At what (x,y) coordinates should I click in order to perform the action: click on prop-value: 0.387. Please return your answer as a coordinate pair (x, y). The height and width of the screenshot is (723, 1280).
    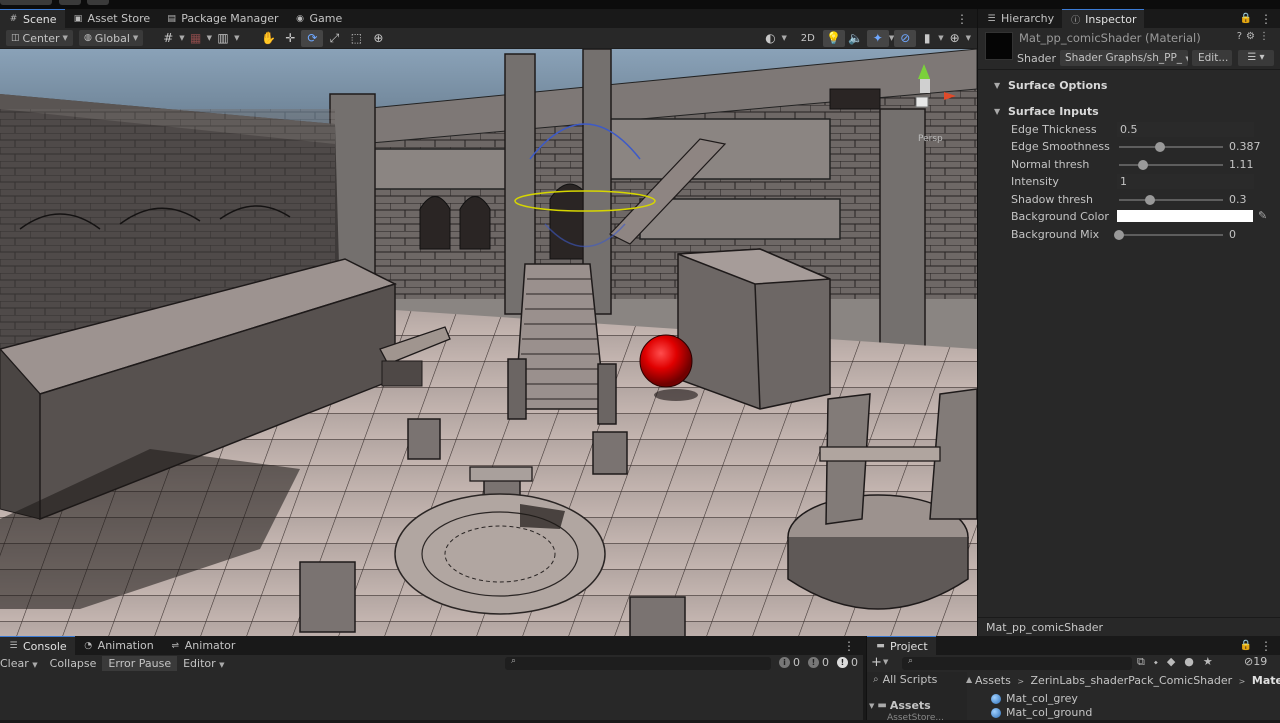
    Looking at the image, I should click on (1245, 146).